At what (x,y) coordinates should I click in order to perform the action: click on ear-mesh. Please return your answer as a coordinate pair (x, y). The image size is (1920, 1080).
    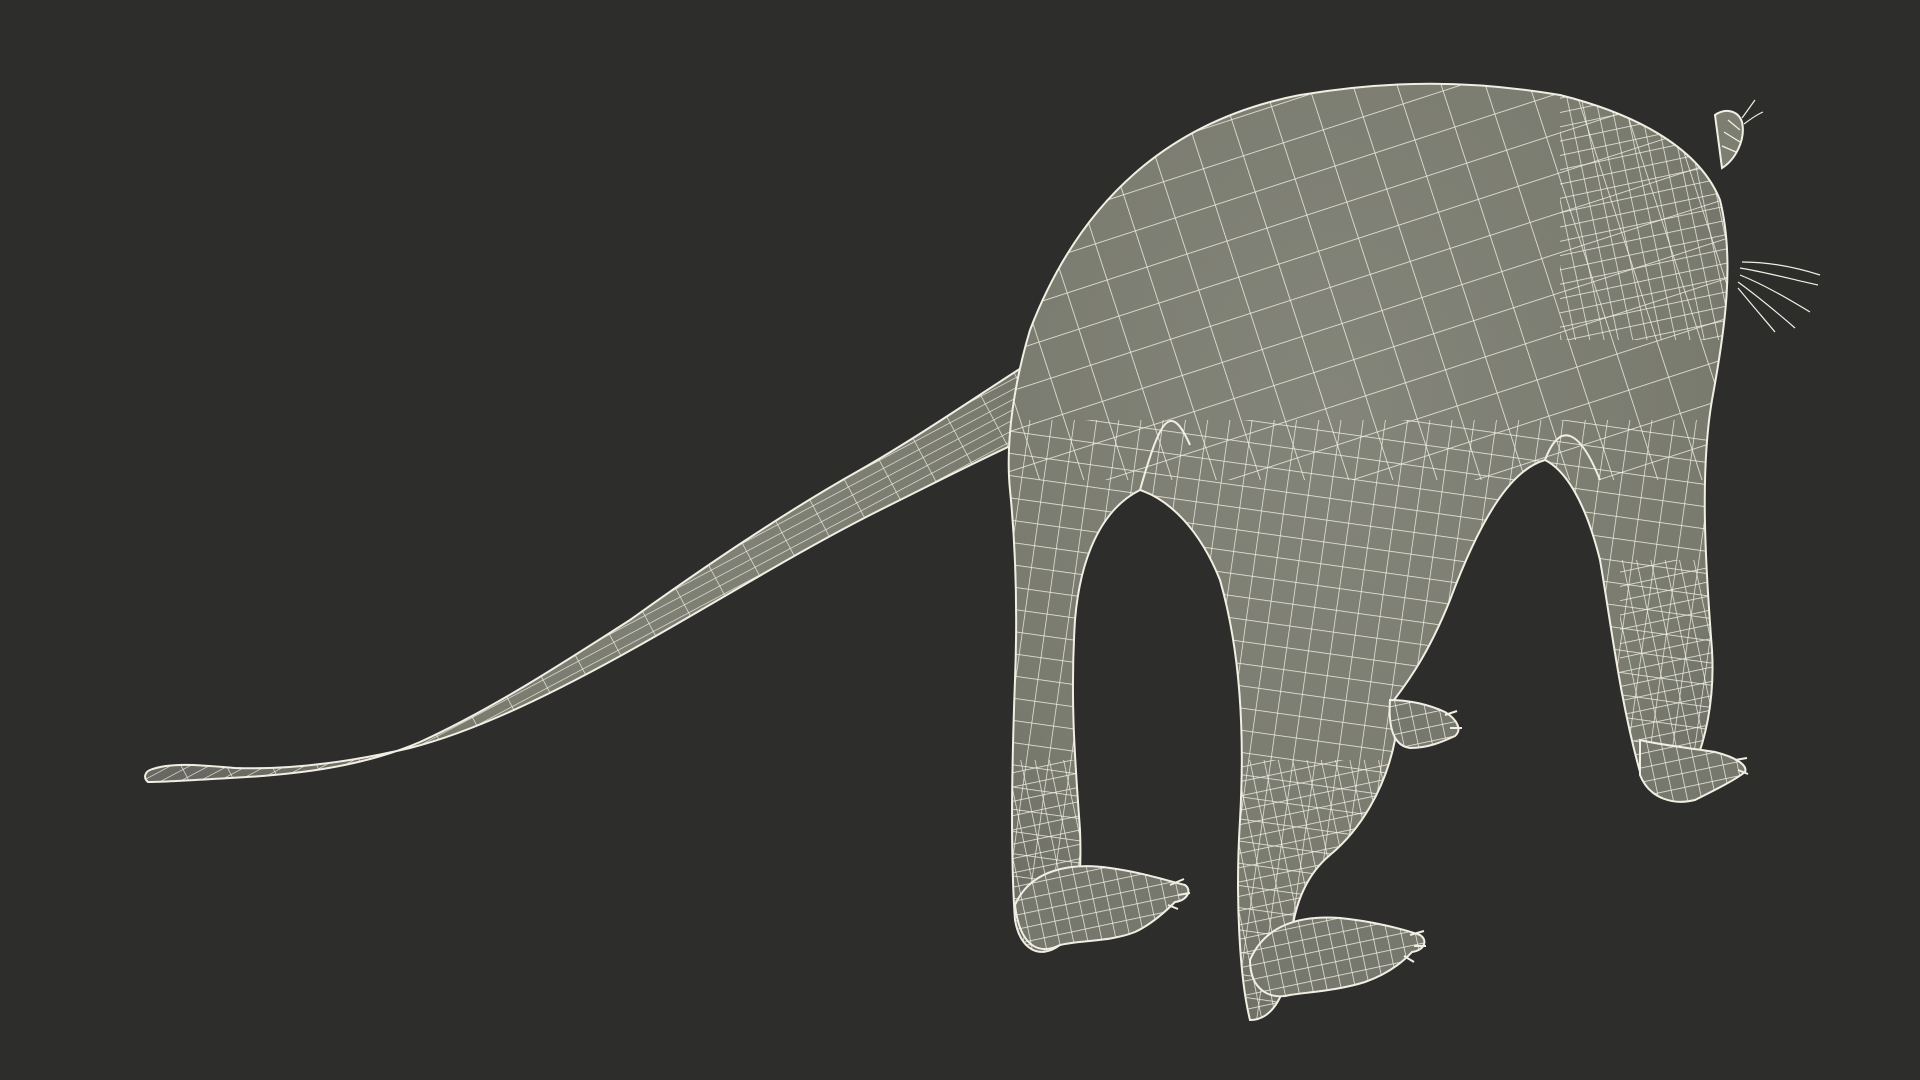
    Looking at the image, I should click on (1728, 139).